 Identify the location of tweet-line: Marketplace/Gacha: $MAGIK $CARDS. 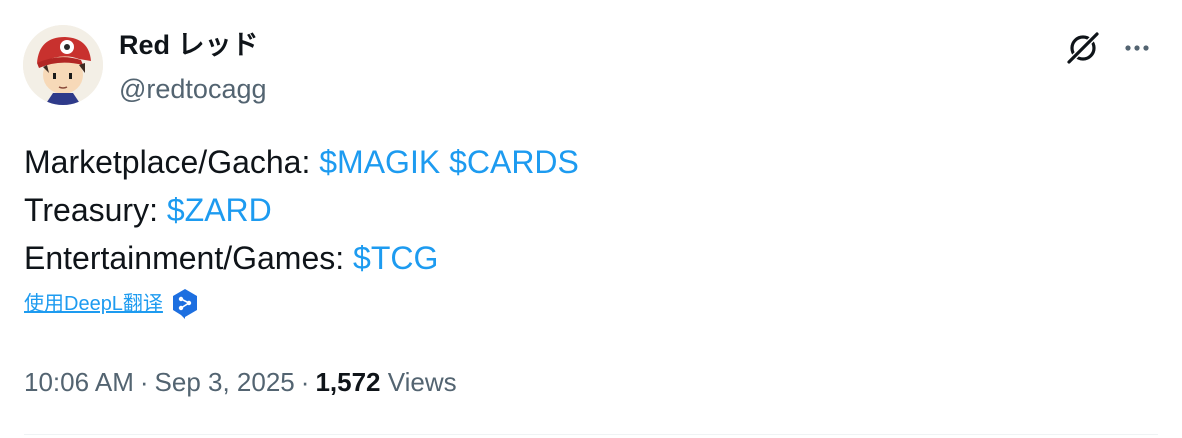
(301, 162).